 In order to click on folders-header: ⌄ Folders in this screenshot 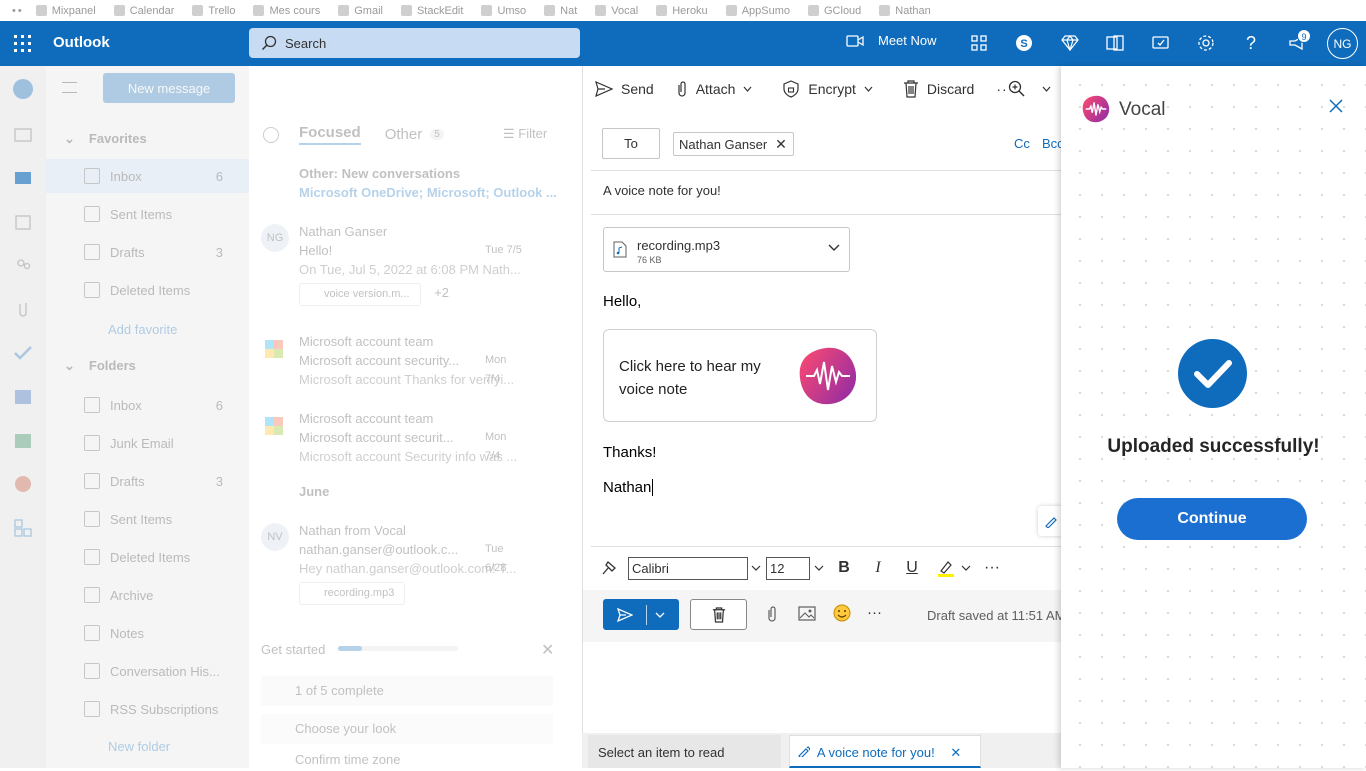, I will do `click(100, 366)`.